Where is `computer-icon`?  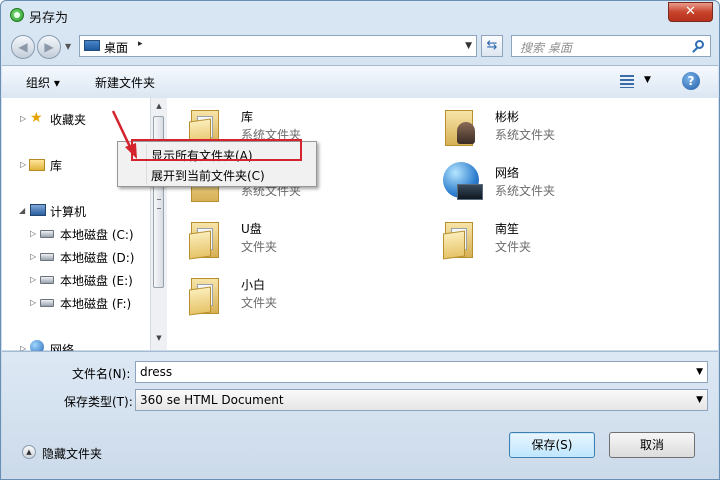 computer-icon is located at coordinates (38, 210).